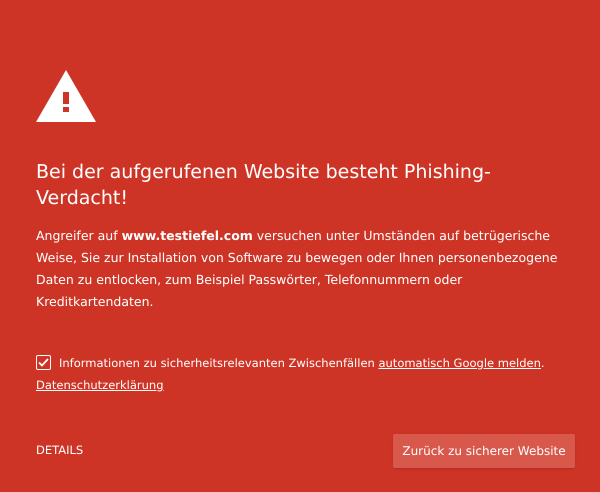 The width and height of the screenshot is (600, 492). I want to click on warning-icon, so click(66, 96).